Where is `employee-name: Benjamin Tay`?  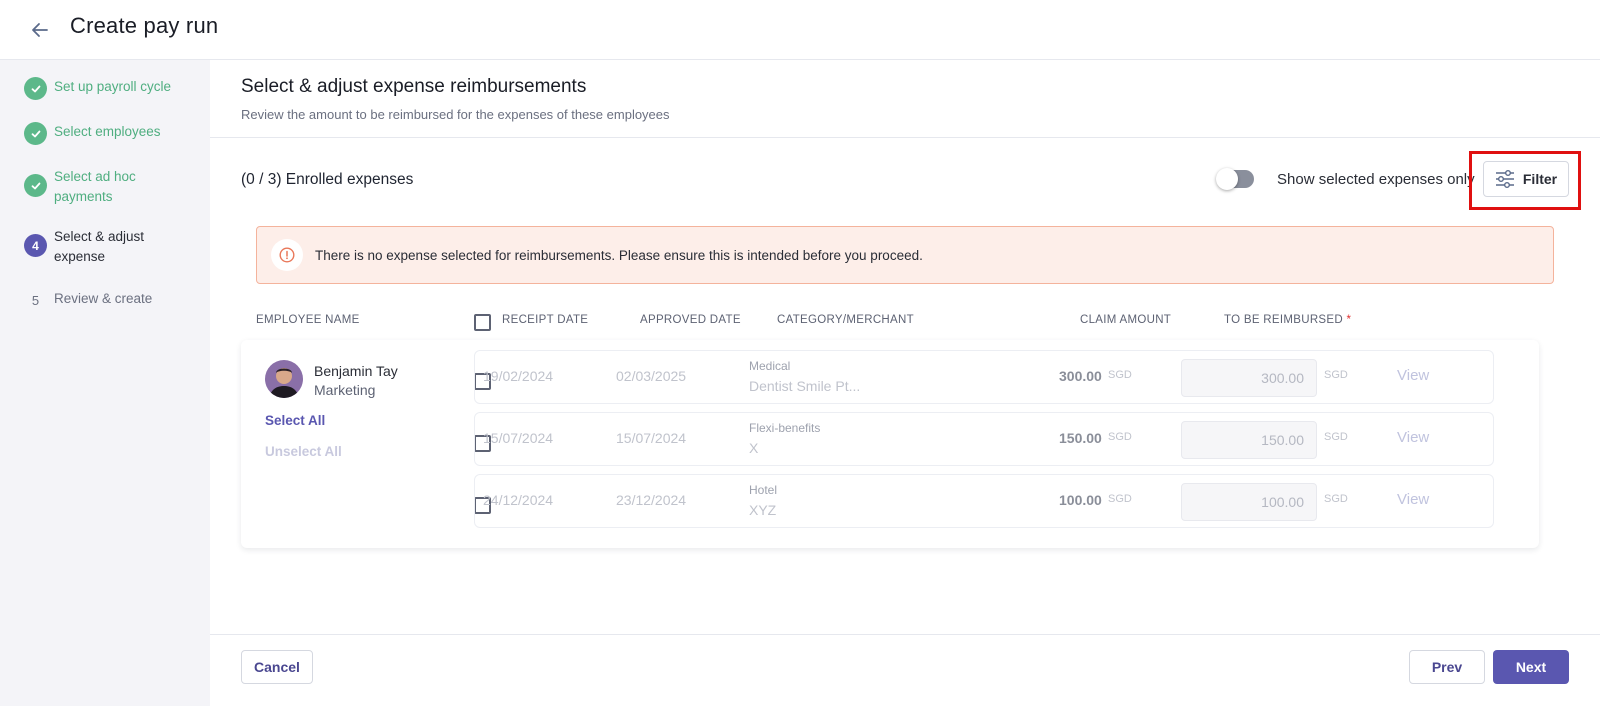 employee-name: Benjamin Tay is located at coordinates (356, 371).